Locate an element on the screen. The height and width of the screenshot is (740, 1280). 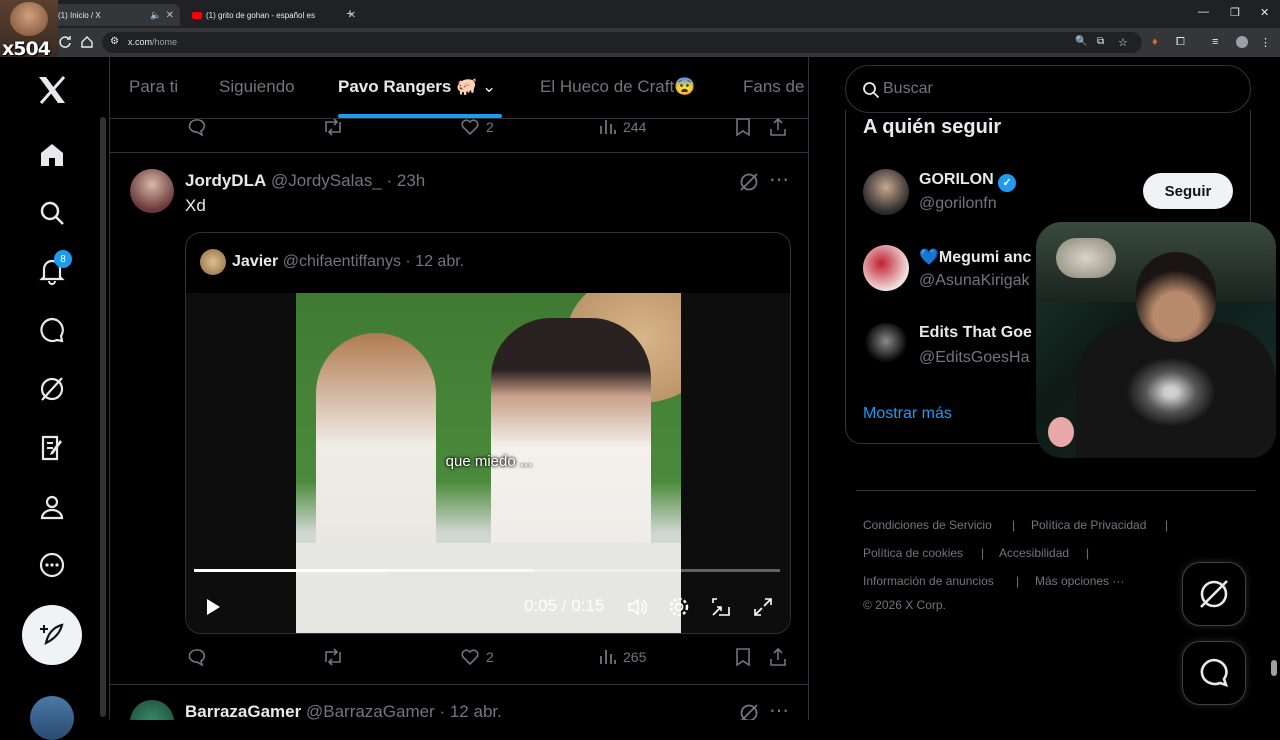
close-tab-icon: ✕ is located at coordinates (170, 15).